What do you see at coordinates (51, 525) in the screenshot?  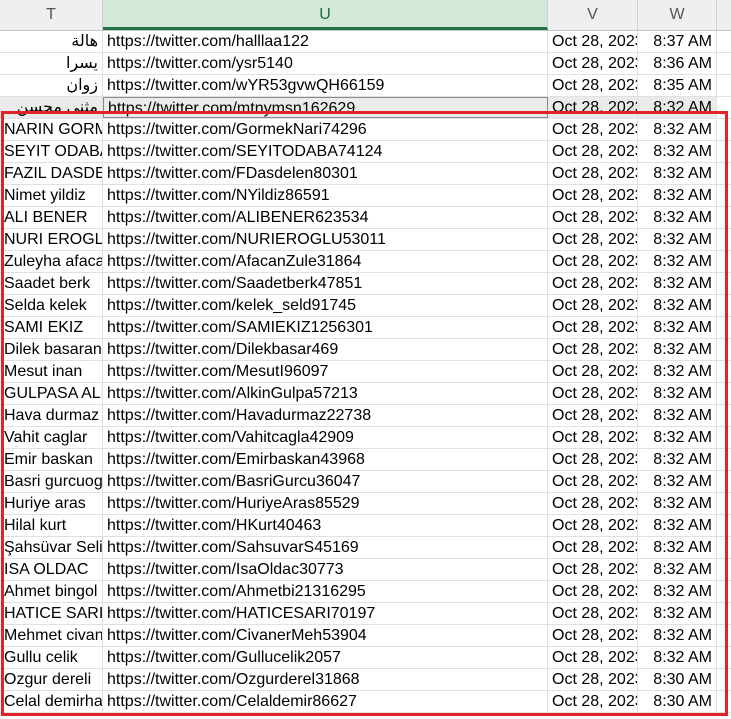 I see `cell-name: Hilal kurt` at bounding box center [51, 525].